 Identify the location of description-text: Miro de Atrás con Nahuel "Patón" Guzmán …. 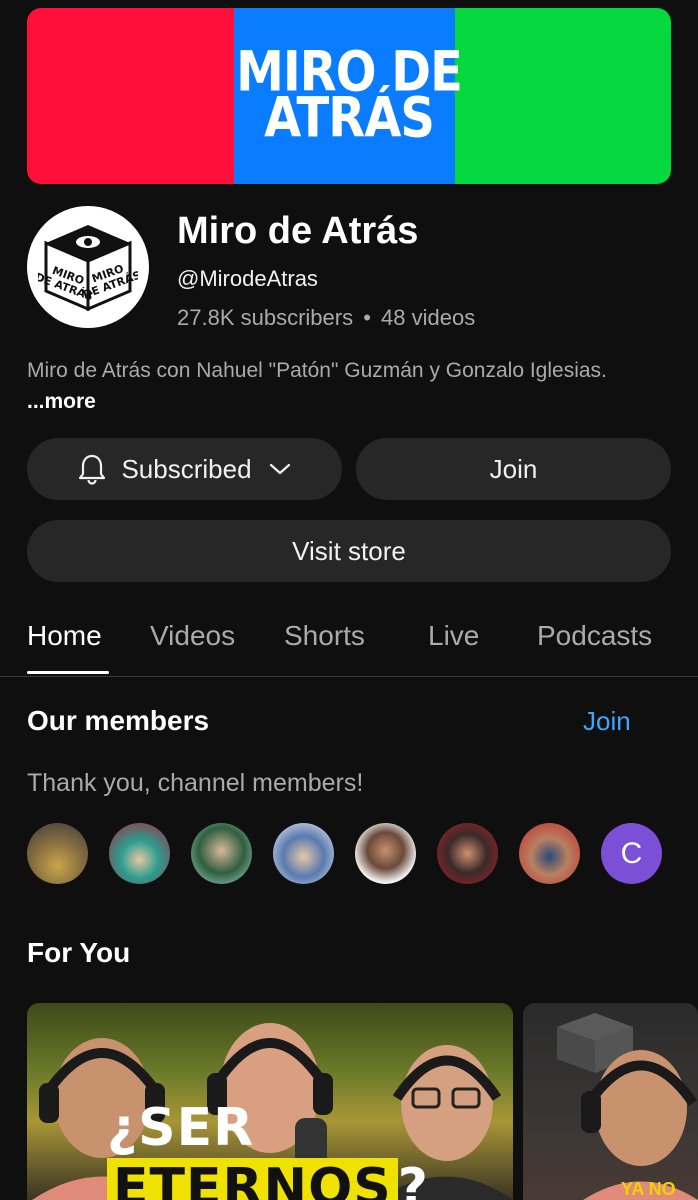
(317, 370).